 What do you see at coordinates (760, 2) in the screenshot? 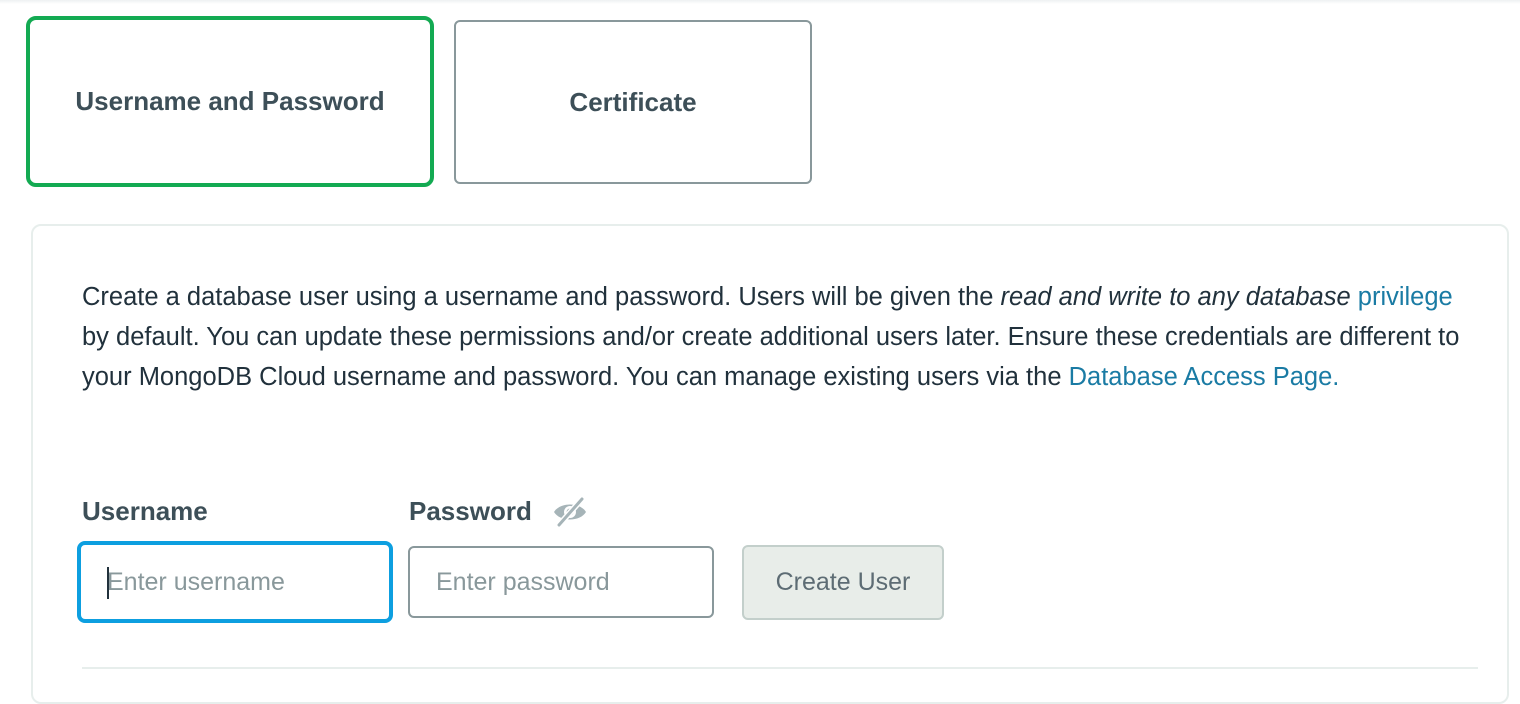
I see `top-rule` at bounding box center [760, 2].